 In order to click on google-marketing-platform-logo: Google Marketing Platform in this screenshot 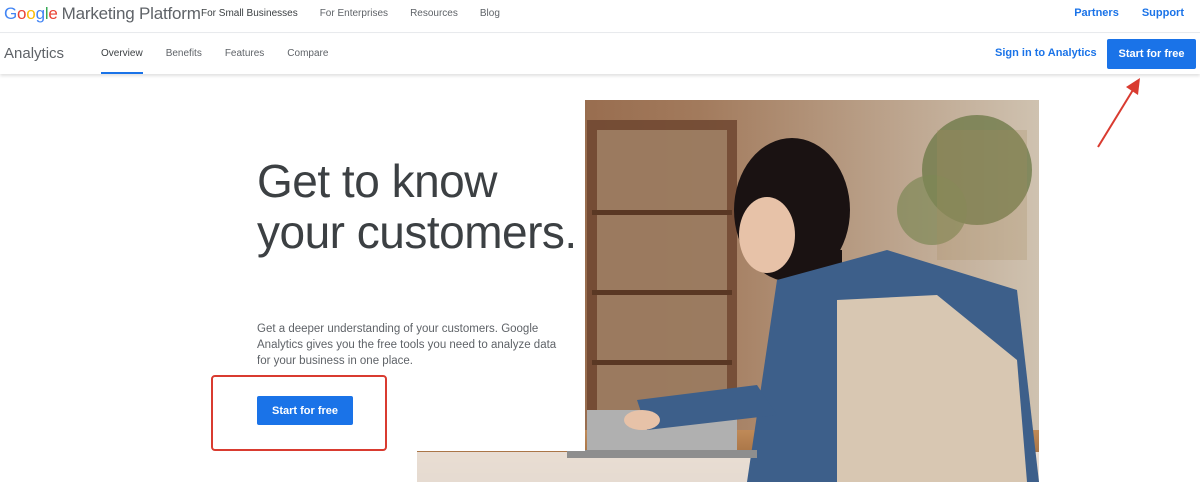, I will do `click(102, 14)`.